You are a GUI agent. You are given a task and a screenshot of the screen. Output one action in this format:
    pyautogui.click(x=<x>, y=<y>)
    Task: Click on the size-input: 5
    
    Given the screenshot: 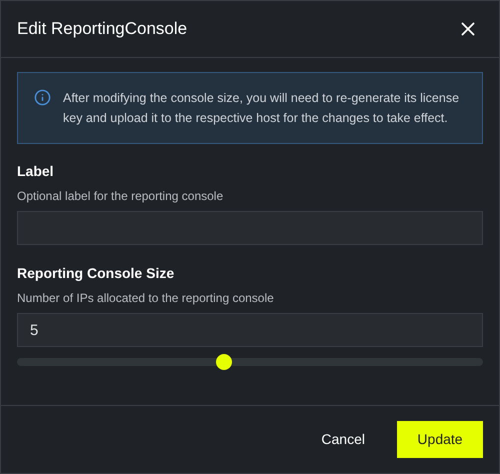 What is the action you would take?
    pyautogui.click(x=250, y=330)
    